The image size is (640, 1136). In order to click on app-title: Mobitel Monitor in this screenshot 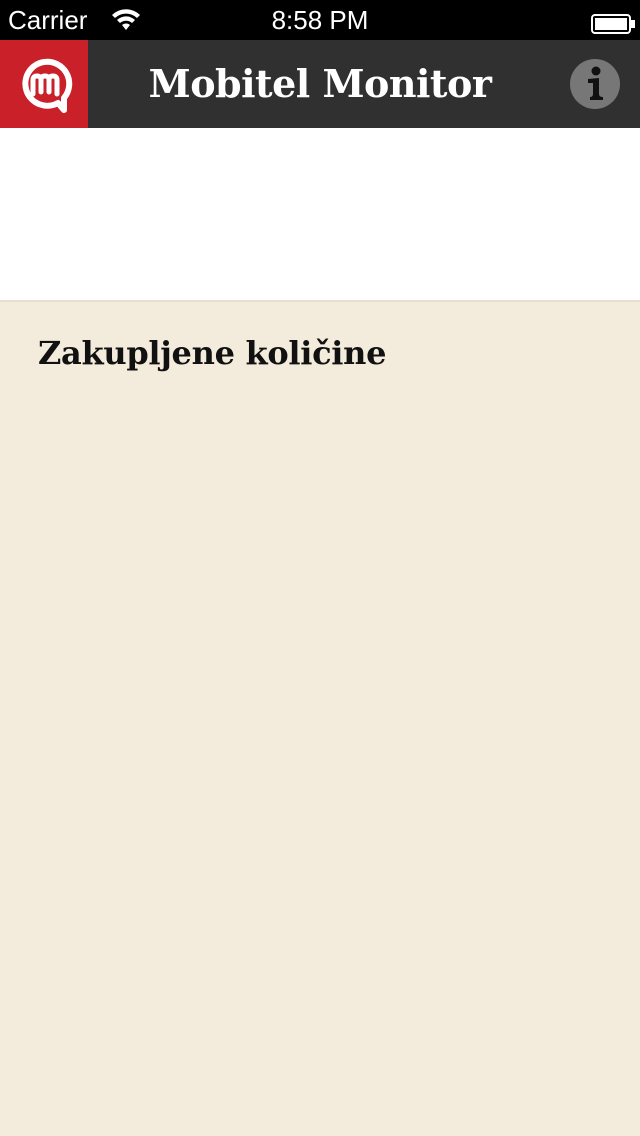, I will do `click(320, 83)`.